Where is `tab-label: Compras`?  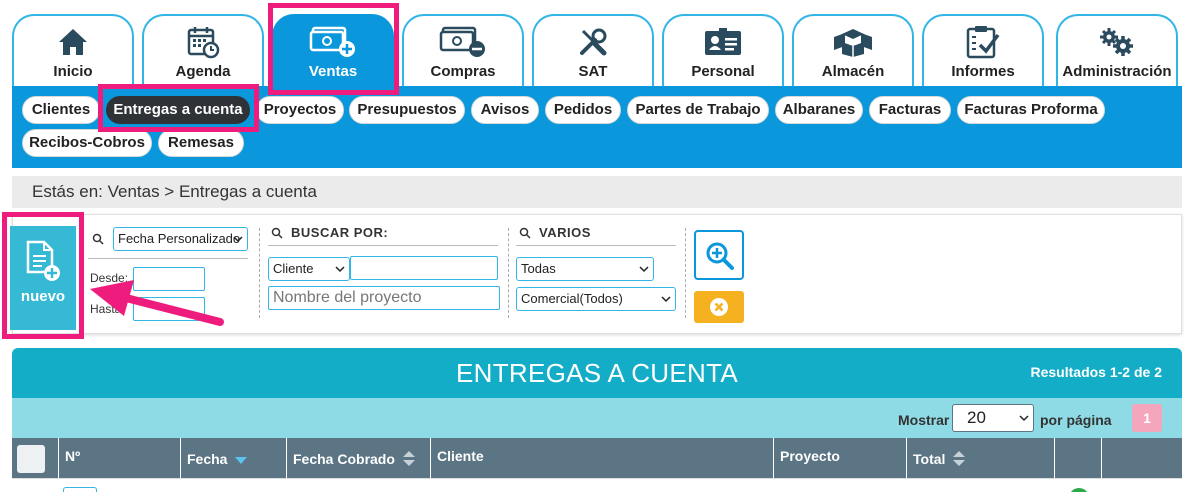
tab-label: Compras is located at coordinates (463, 71).